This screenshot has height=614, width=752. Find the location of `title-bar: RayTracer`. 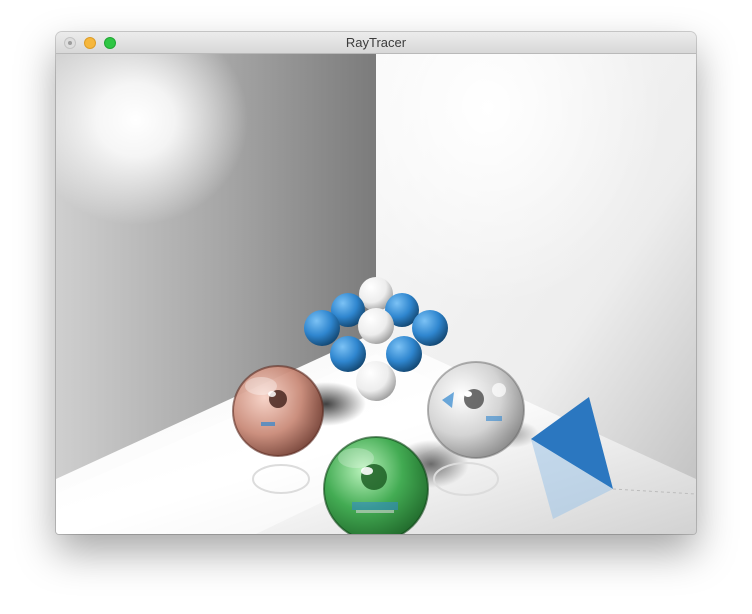

title-bar: RayTracer is located at coordinates (376, 43).